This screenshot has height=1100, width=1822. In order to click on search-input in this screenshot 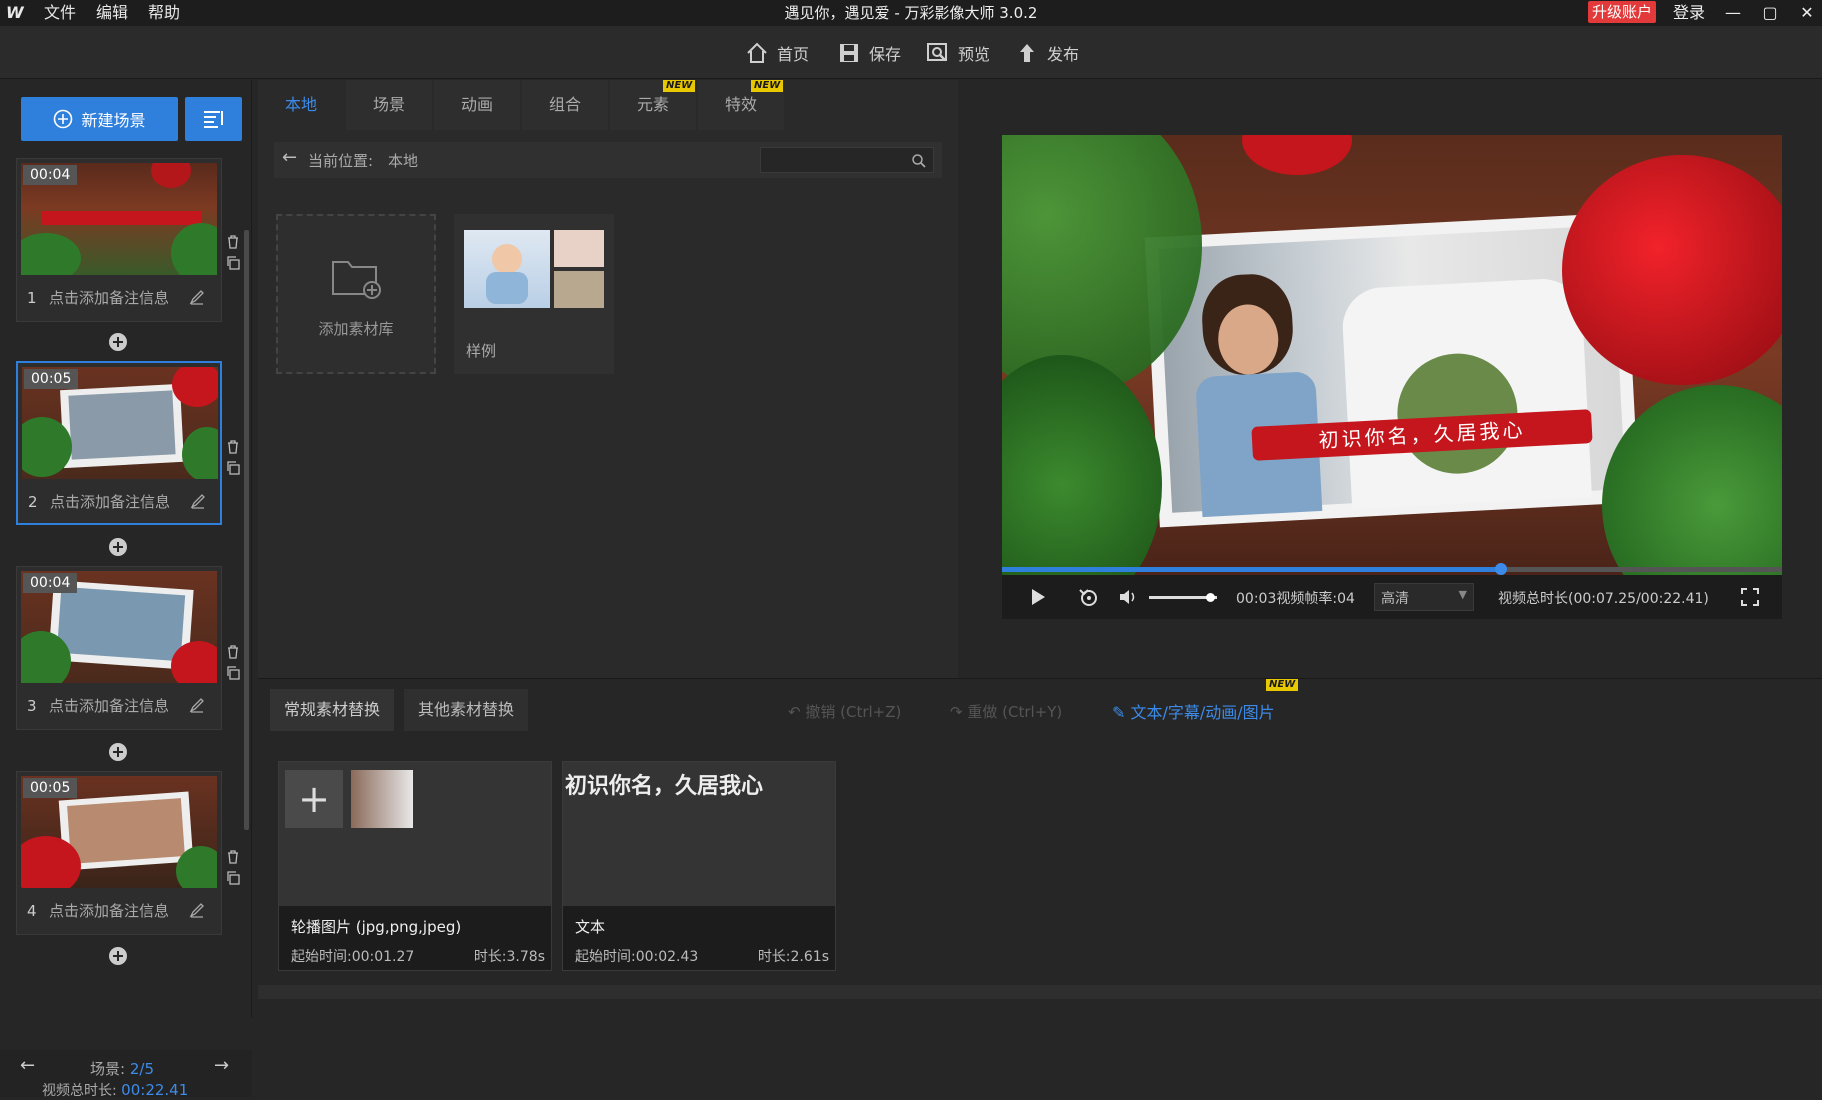, I will do `click(847, 160)`.